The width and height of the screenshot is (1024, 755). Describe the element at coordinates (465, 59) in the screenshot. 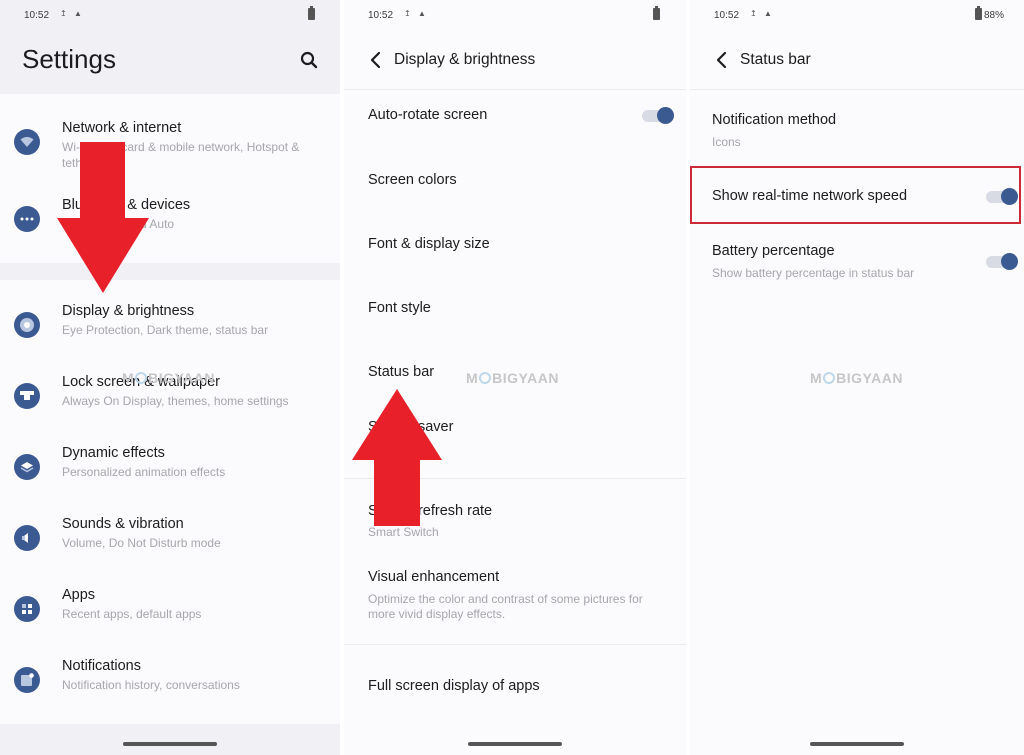

I see `page-title: Display & brightness` at that location.